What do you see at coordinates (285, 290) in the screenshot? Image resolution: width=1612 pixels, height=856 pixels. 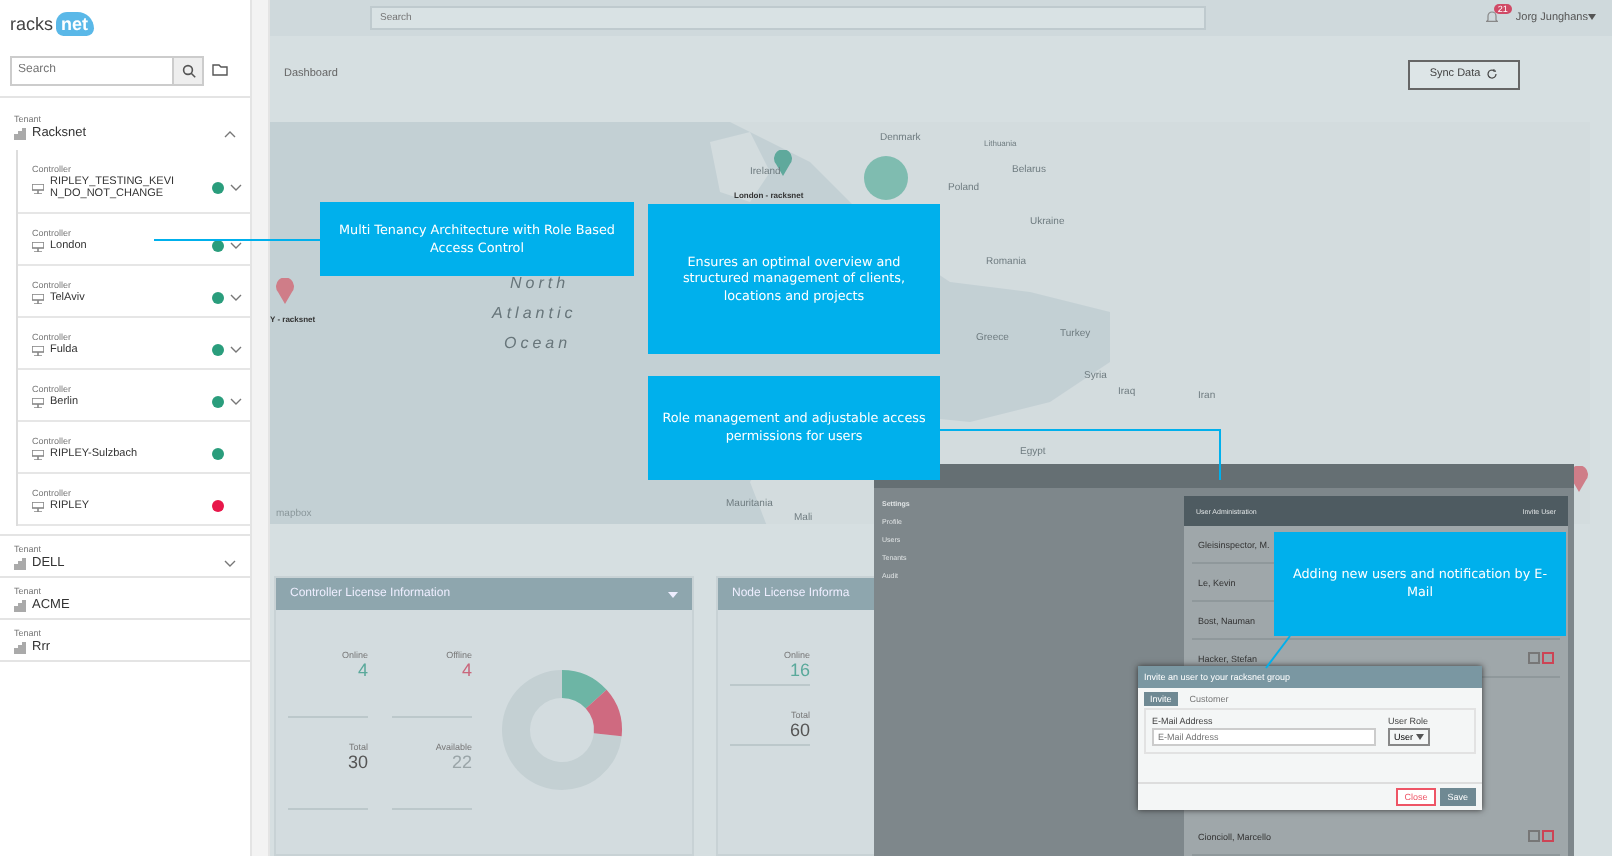 I see `map-pin-icon` at bounding box center [285, 290].